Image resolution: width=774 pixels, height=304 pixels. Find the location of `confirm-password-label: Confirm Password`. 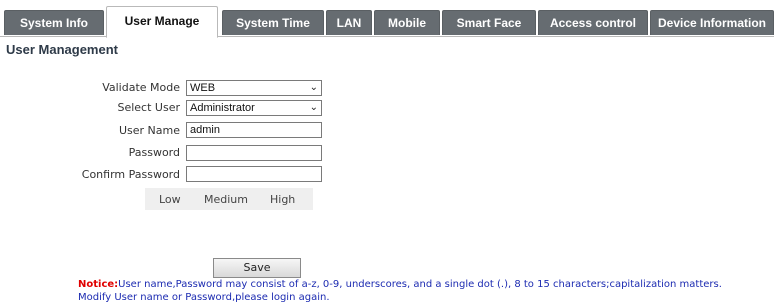

confirm-password-label: Confirm Password is located at coordinates (130, 174).